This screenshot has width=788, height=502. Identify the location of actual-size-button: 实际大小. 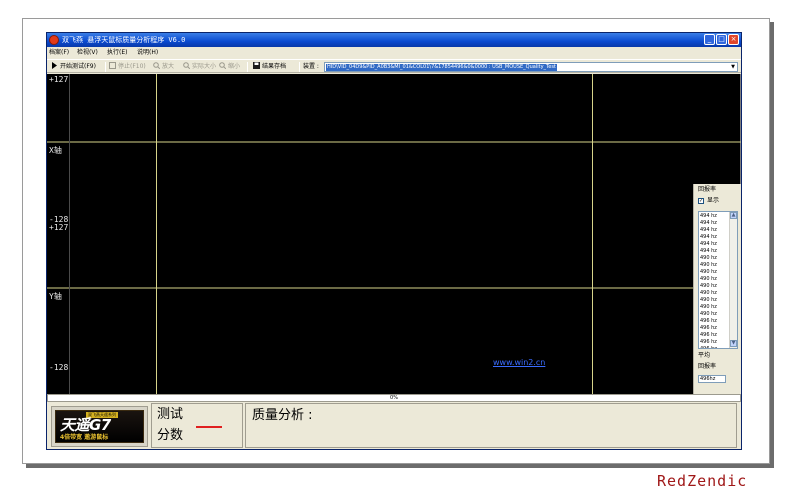
(199, 66).